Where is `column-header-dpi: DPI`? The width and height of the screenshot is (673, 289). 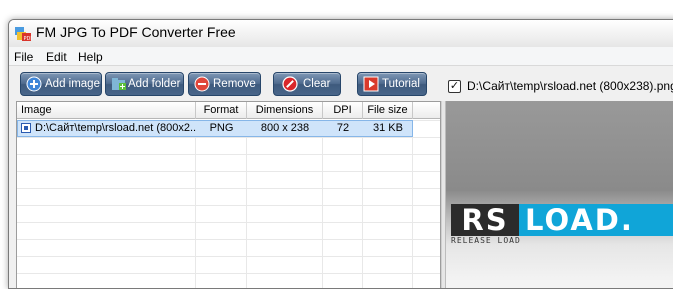 column-header-dpi: DPI is located at coordinates (343, 110).